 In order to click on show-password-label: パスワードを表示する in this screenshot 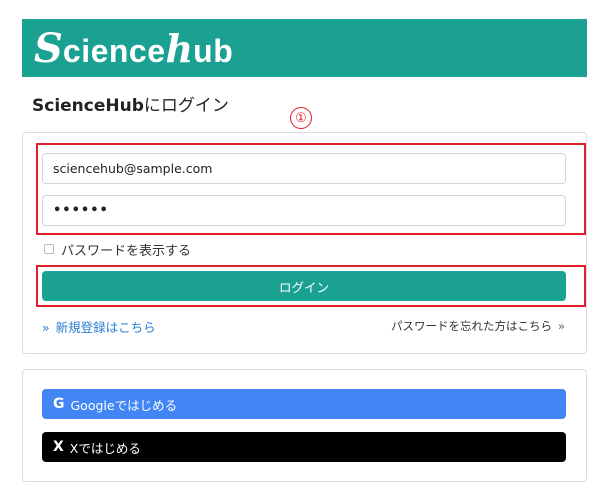, I will do `click(126, 249)`.